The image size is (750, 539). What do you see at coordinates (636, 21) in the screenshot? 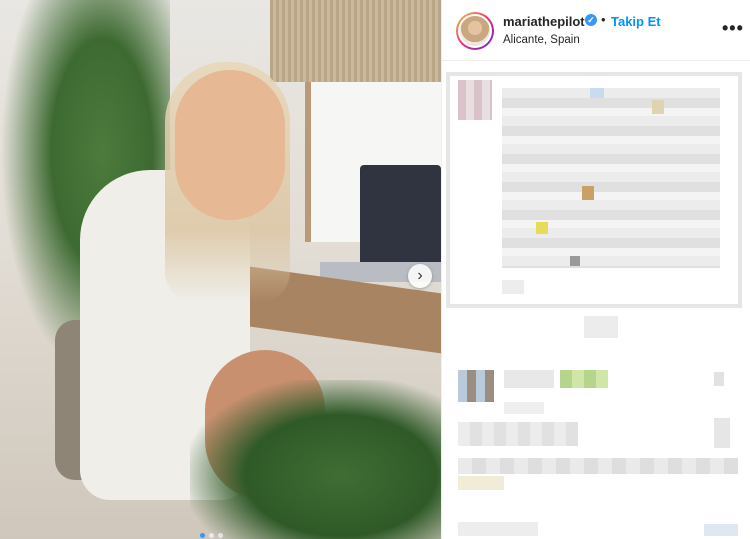
I see `follow-button: Takip Et` at bounding box center [636, 21].